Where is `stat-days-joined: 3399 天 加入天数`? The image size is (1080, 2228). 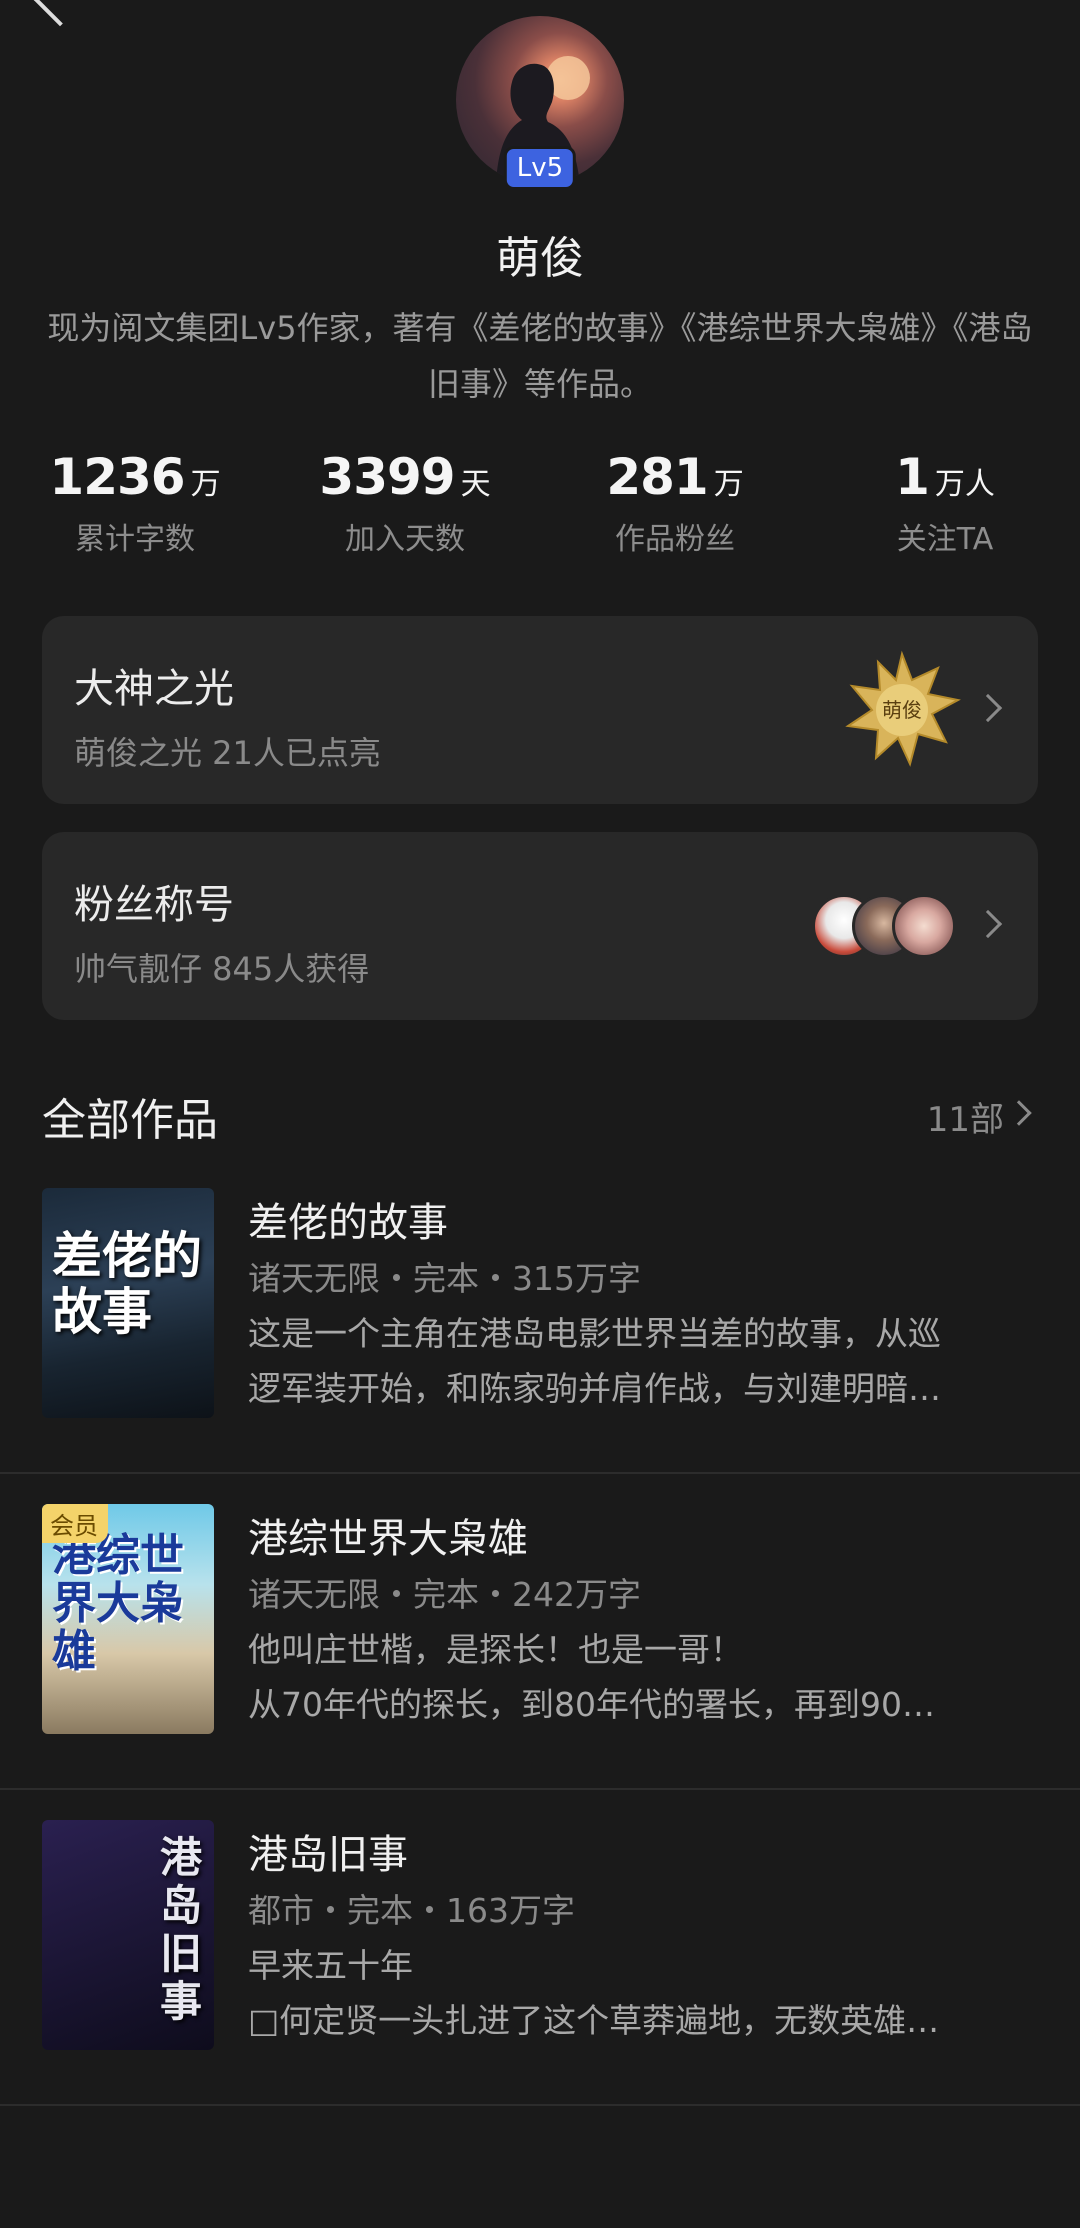 stat-days-joined: 3399 天 加入天数 is located at coordinates (405, 503).